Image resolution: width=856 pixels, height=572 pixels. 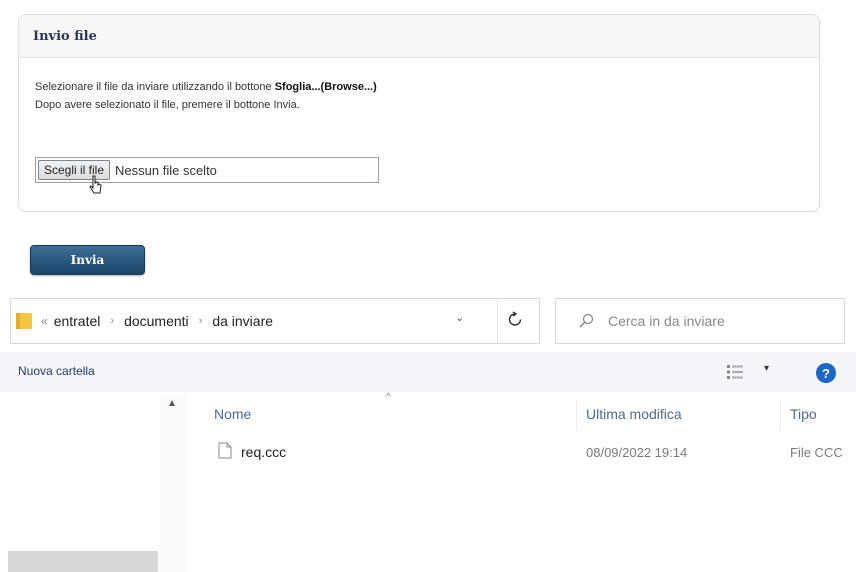 What do you see at coordinates (826, 373) in the screenshot?
I see `help-icon: ?` at bounding box center [826, 373].